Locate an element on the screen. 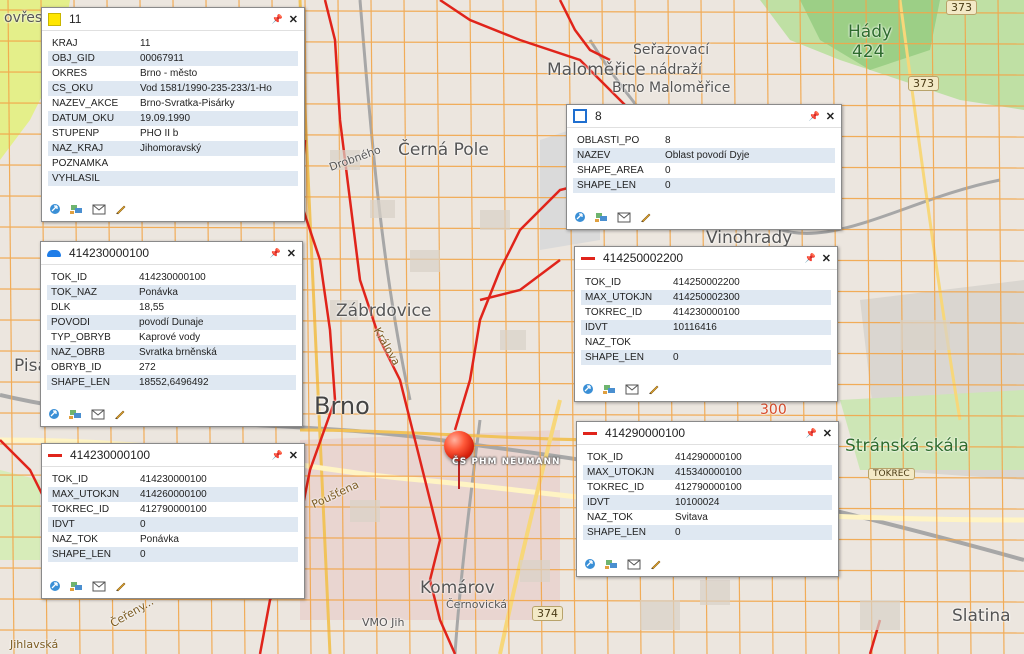 The height and width of the screenshot is (654, 1024). table-row: NAZEV_AKCE Brno-Svratka-Pisárky is located at coordinates (173, 103).